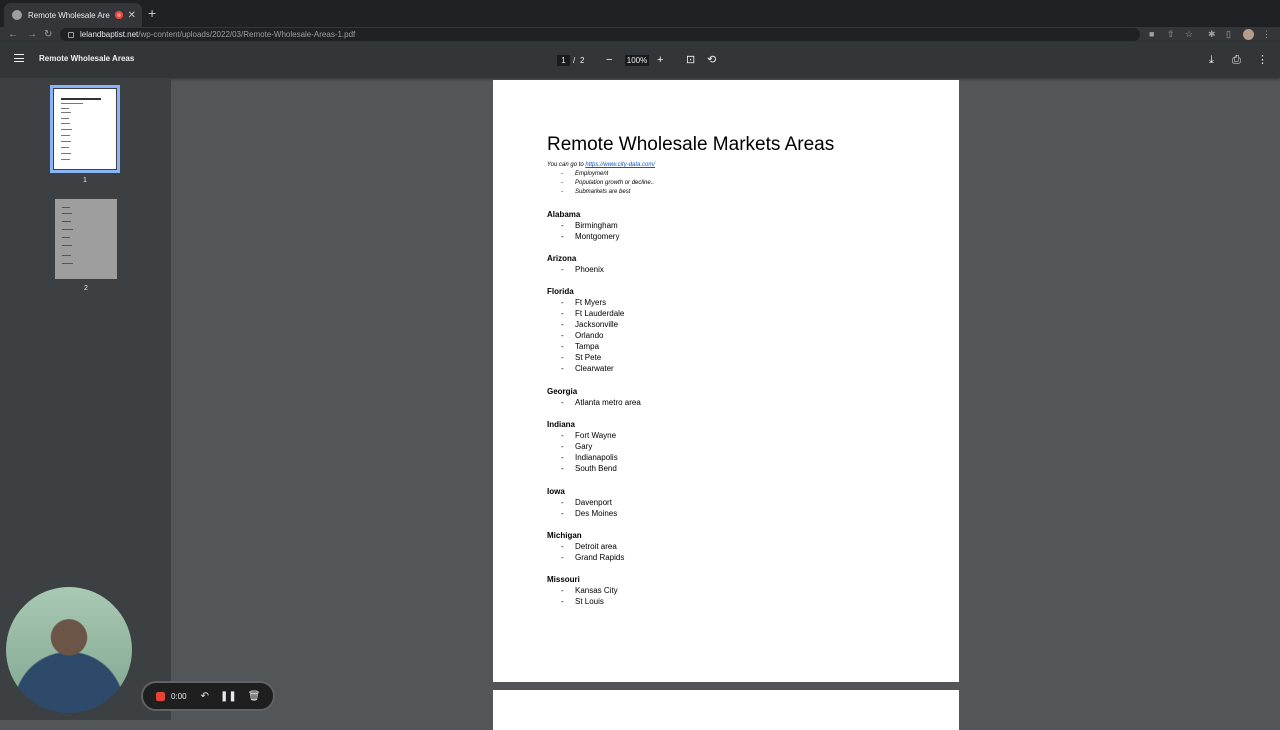 The width and height of the screenshot is (1280, 730). Describe the element at coordinates (582, 335) in the screenshot. I see `list-item: - Orlando` at that location.